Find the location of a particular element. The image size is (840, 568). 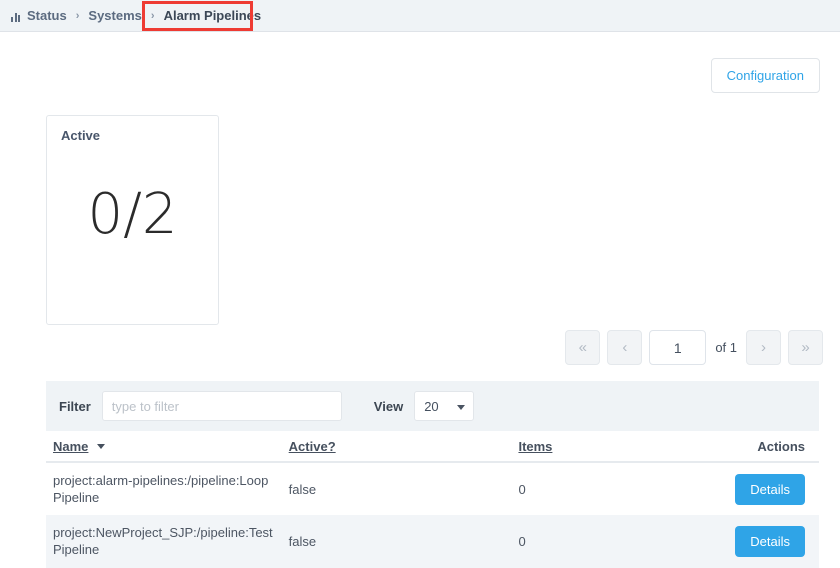

table-header-row: Name Active? Items Actions is located at coordinates (432, 447).